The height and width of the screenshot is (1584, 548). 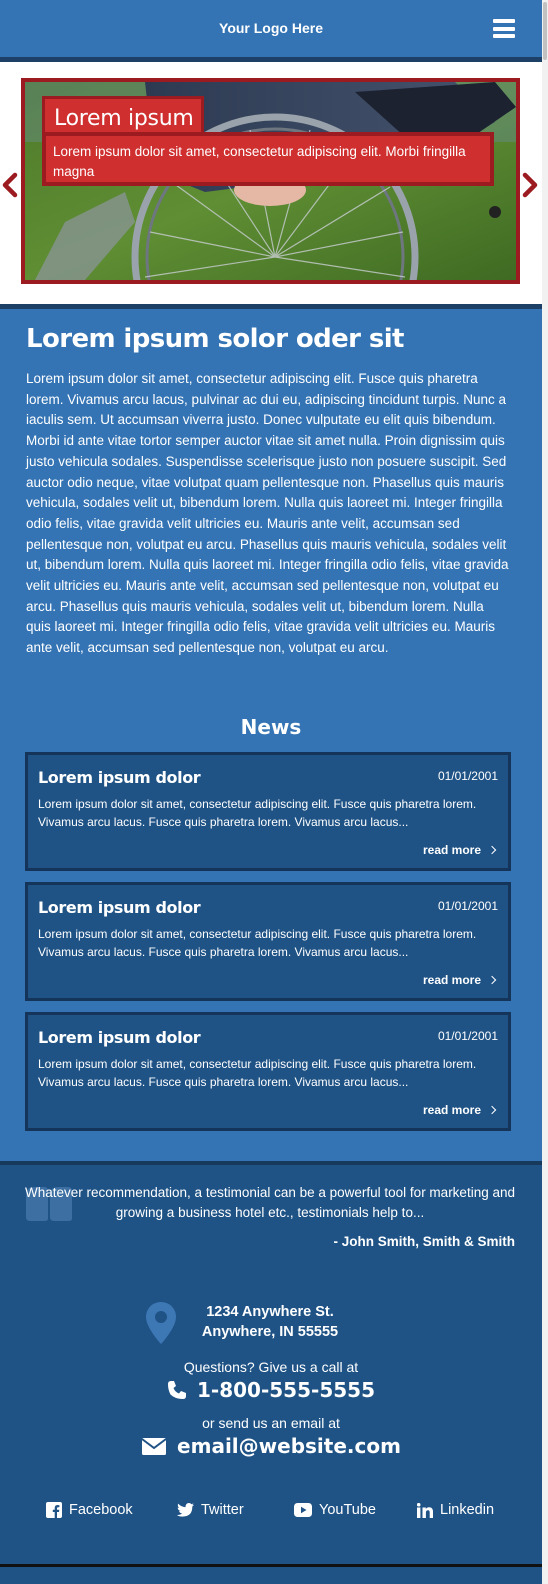 I want to click on social-facebook: Facebook, so click(x=89, y=1510).